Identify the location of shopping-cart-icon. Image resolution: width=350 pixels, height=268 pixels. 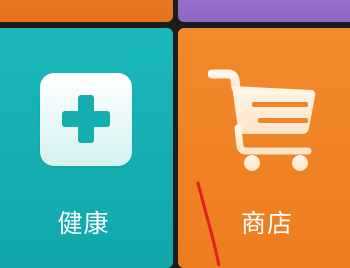
(262, 120).